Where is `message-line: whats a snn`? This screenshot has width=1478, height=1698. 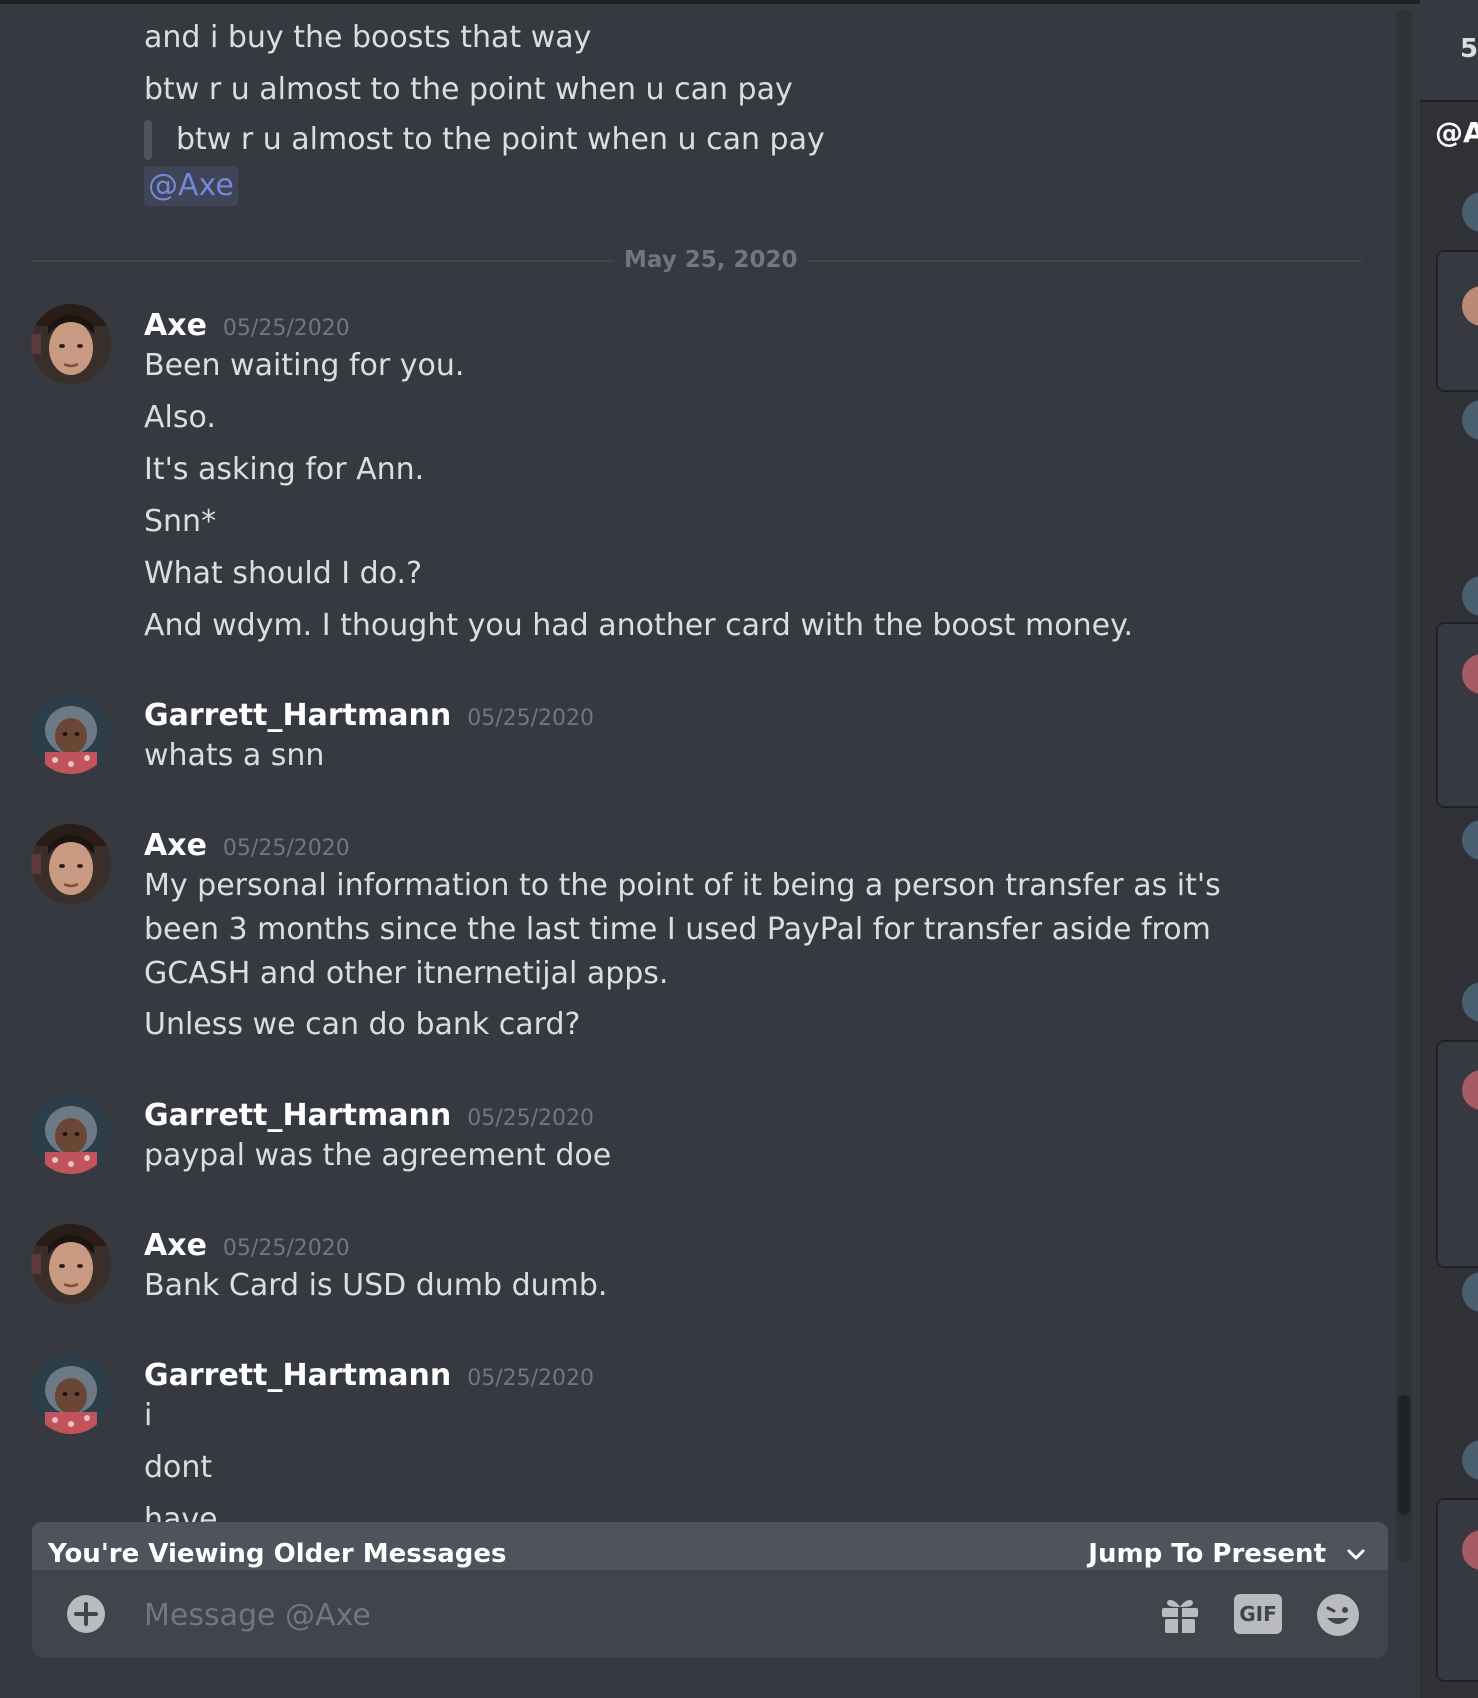 message-line: whats a snn is located at coordinates (234, 755).